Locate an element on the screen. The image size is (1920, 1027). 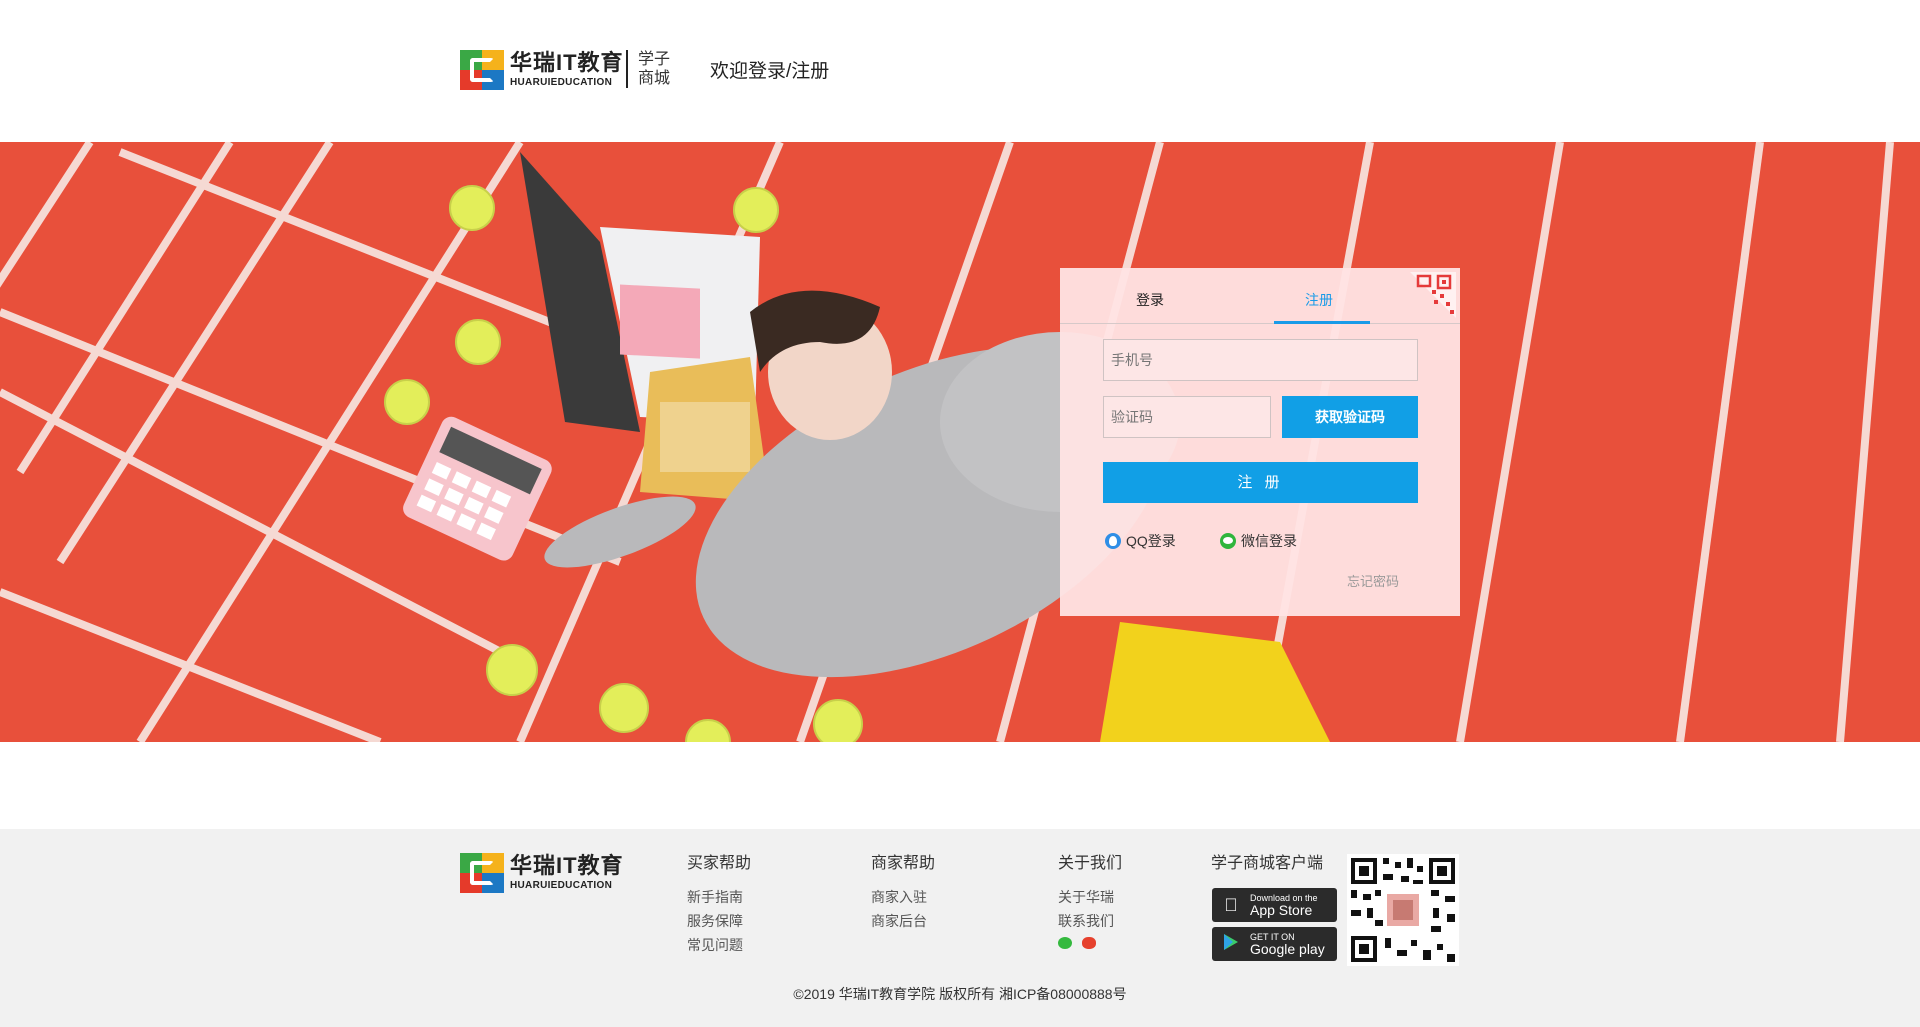
google-play-button: GET IT ON Google play is located at coordinates (1274, 944).